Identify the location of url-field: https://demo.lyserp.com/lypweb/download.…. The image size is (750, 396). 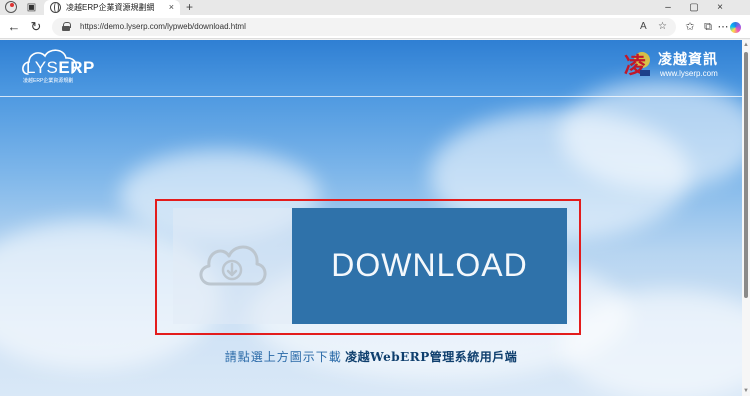
(364, 27).